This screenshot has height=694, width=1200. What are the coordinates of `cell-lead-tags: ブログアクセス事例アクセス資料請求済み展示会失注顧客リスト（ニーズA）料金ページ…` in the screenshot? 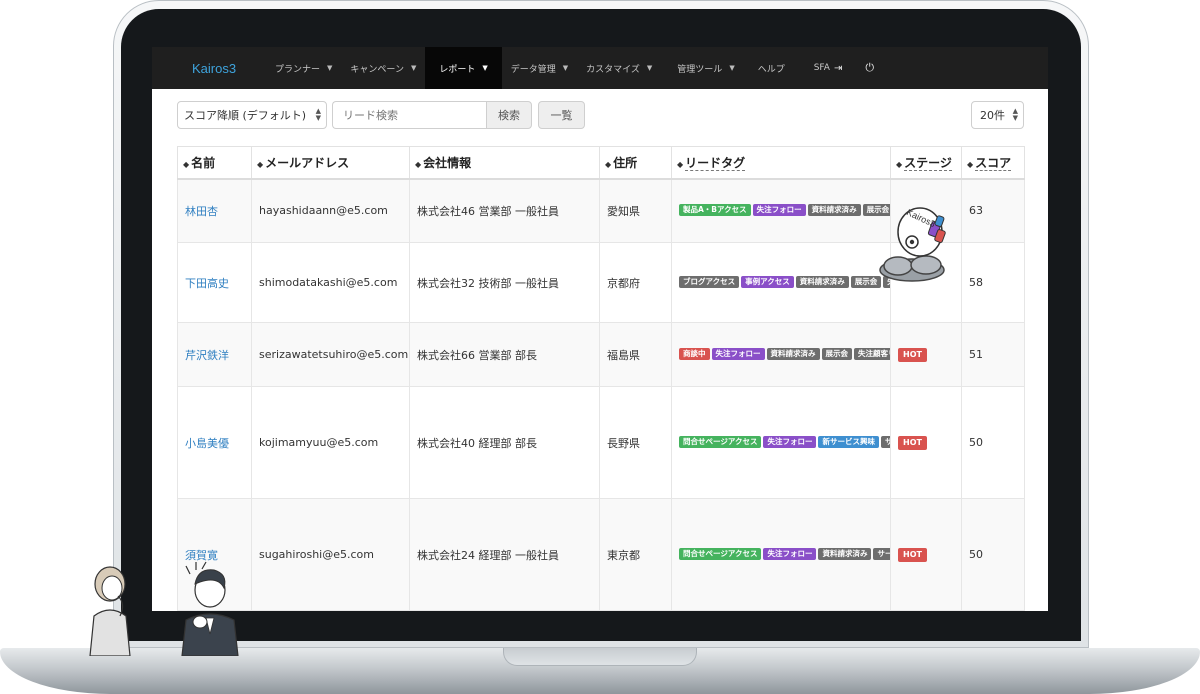 It's located at (781, 282).